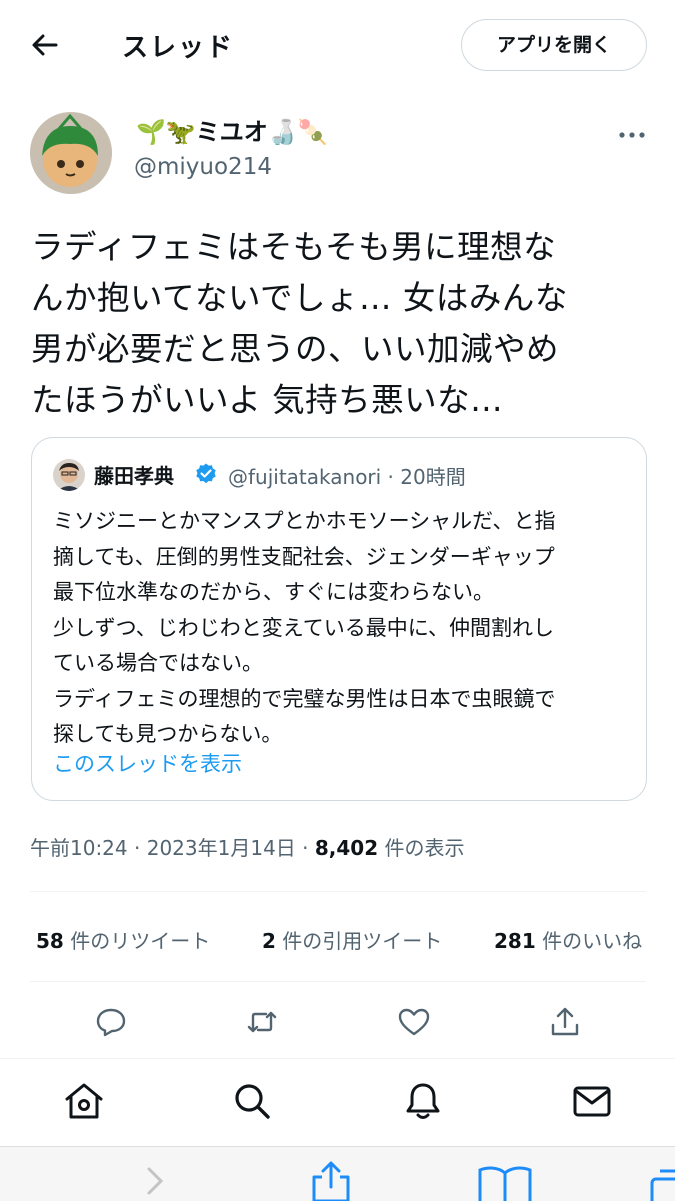 This screenshot has height=1201, width=675. What do you see at coordinates (433, 477) in the screenshot?
I see `quoted-time: 20時間` at bounding box center [433, 477].